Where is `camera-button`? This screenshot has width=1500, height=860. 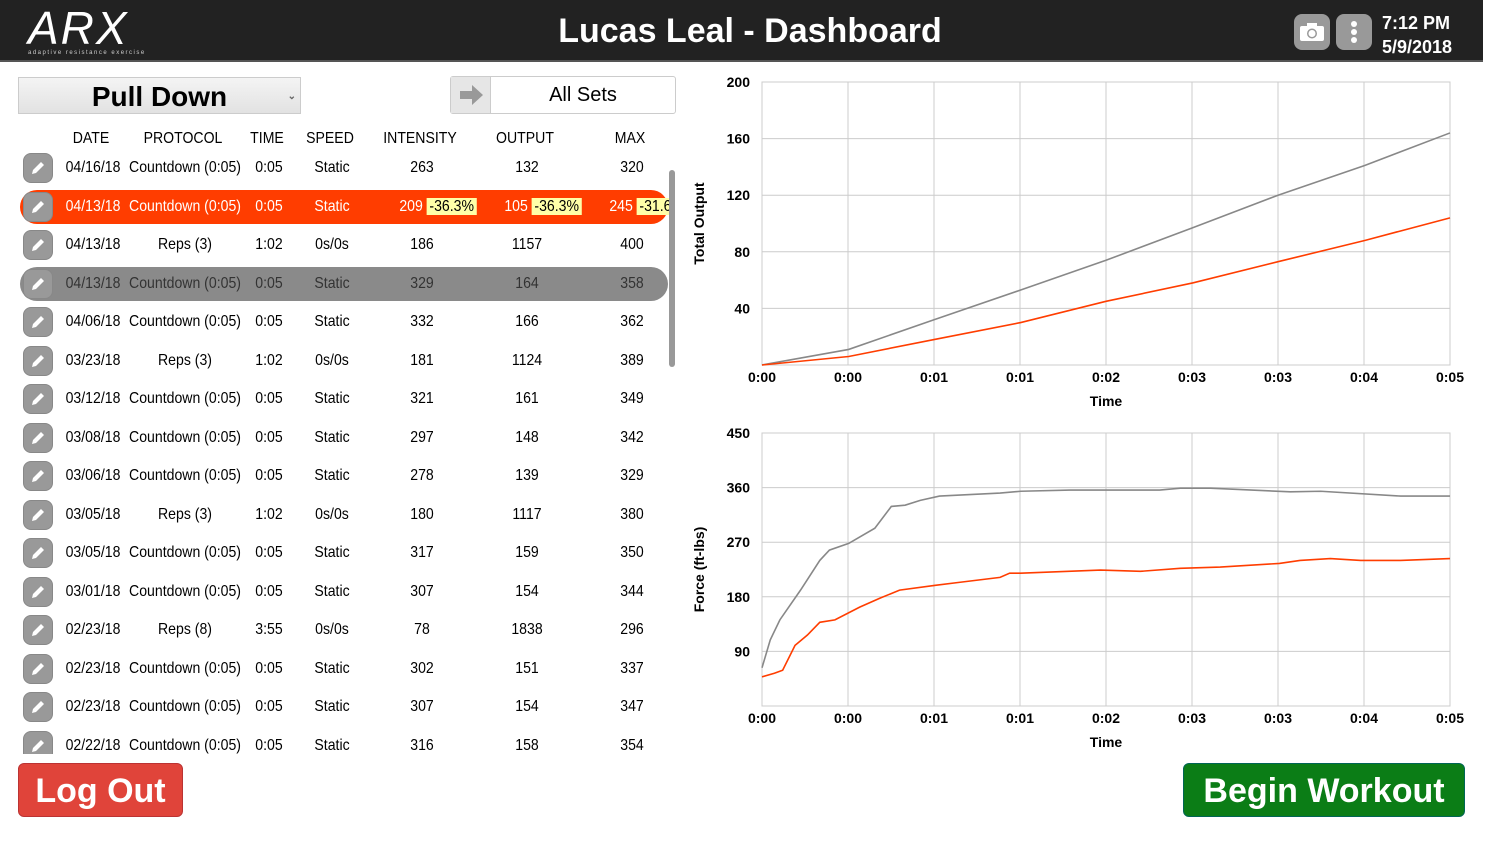 camera-button is located at coordinates (1312, 32).